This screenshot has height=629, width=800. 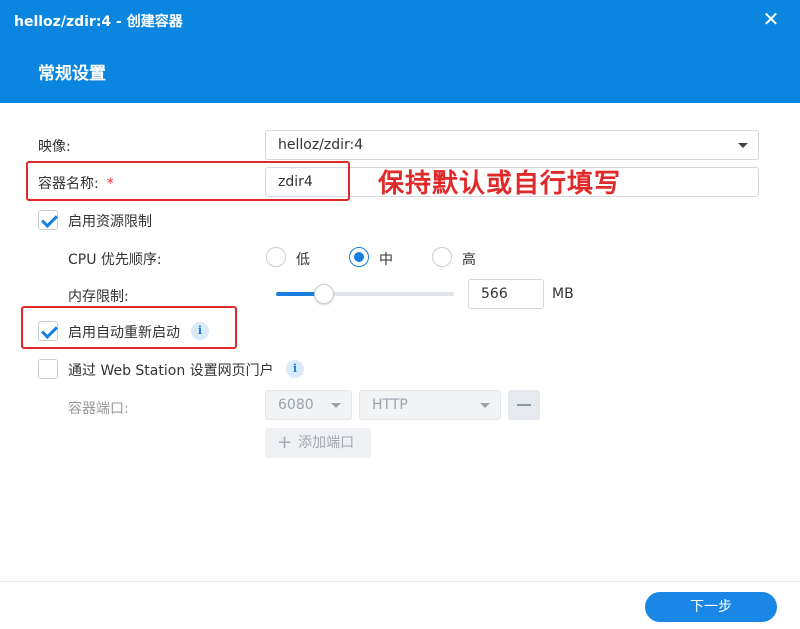 I want to click on cpu-radio-medium, so click(x=359, y=257).